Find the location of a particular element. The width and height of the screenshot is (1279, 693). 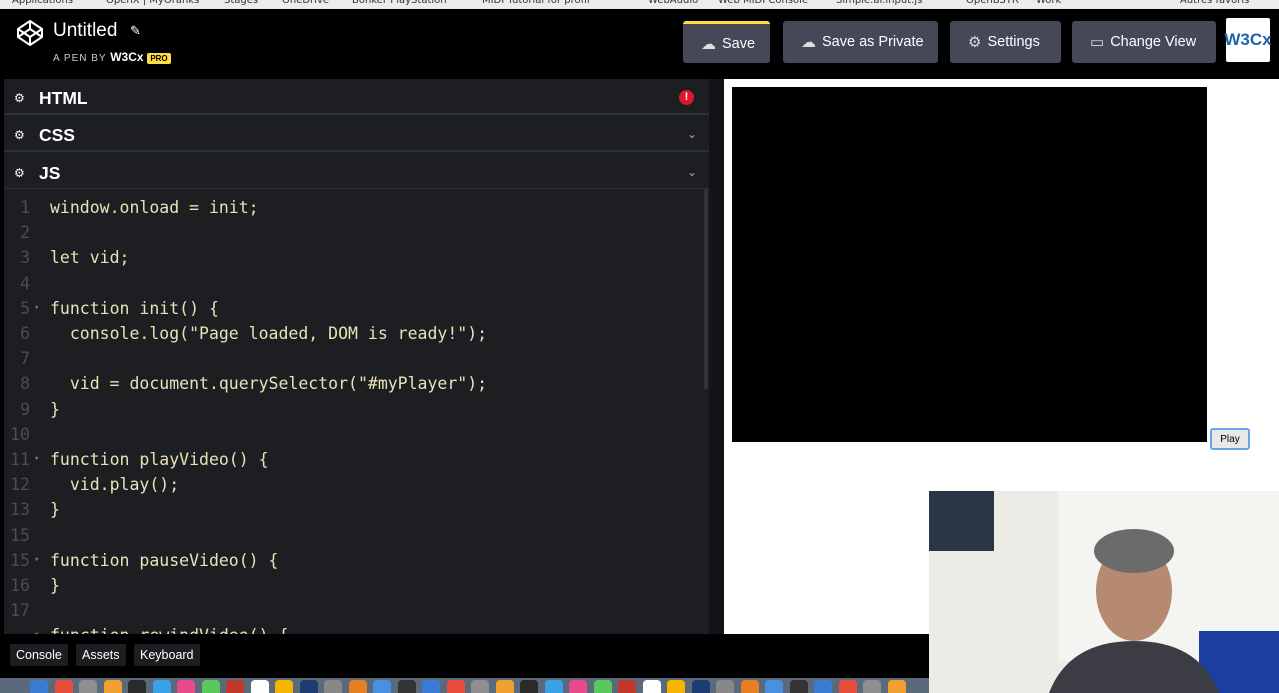

bookmark-item: Autres favoris is located at coordinates (1214, 3).